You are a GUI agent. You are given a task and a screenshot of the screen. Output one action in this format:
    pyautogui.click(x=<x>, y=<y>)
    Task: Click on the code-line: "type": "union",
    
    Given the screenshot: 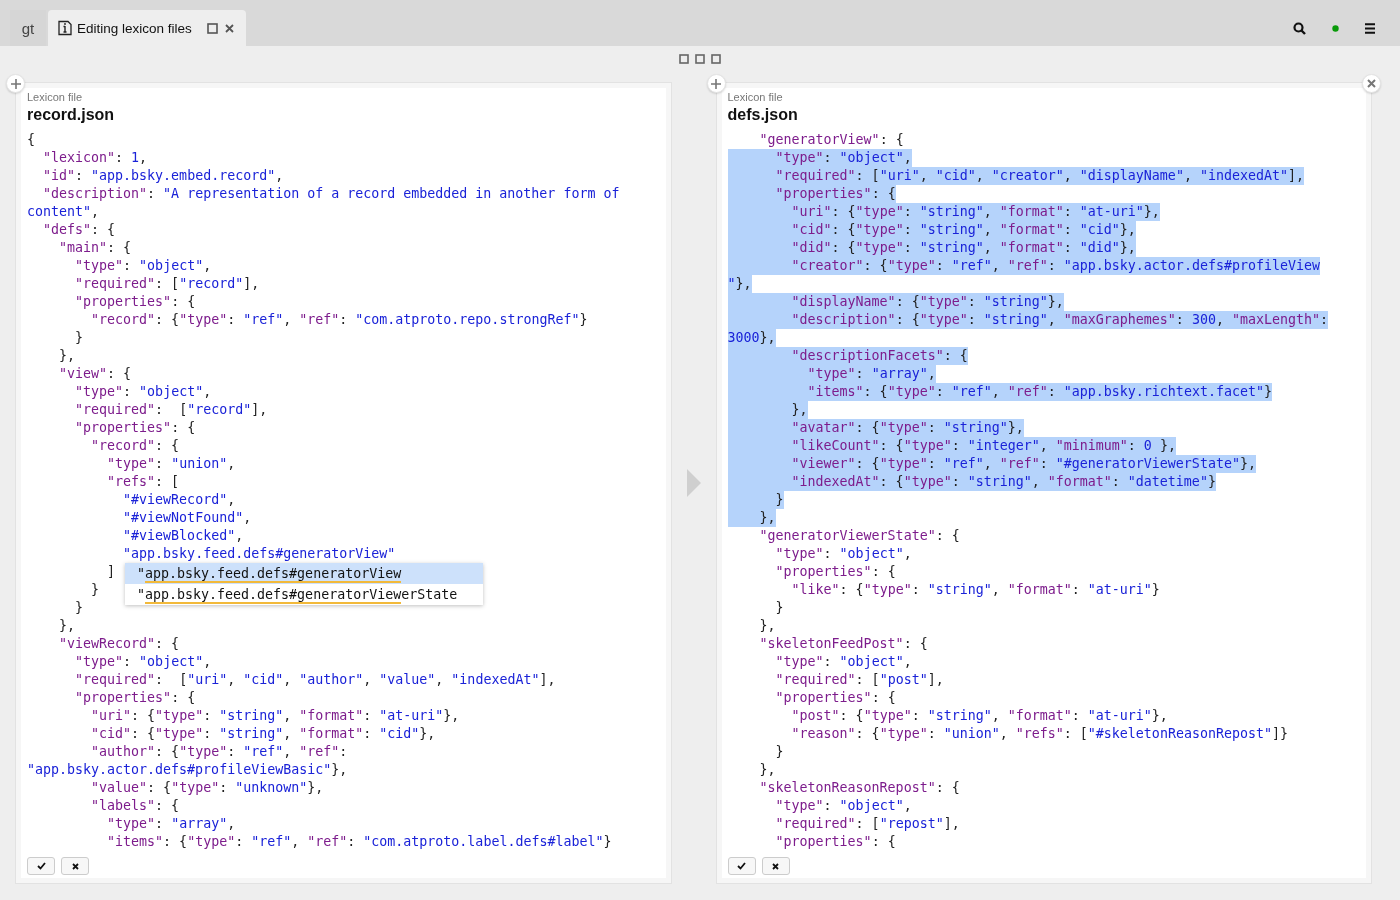 What is the action you would take?
    pyautogui.click(x=171, y=464)
    